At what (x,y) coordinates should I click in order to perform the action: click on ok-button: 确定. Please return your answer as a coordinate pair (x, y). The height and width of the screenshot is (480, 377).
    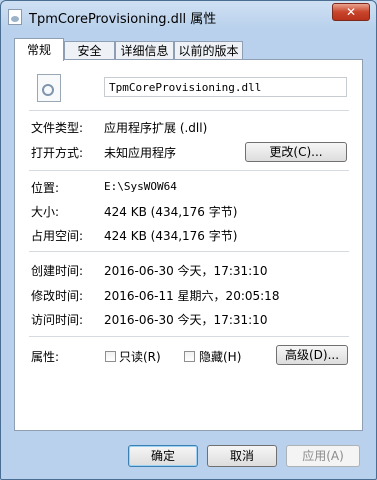
    Looking at the image, I should click on (163, 456).